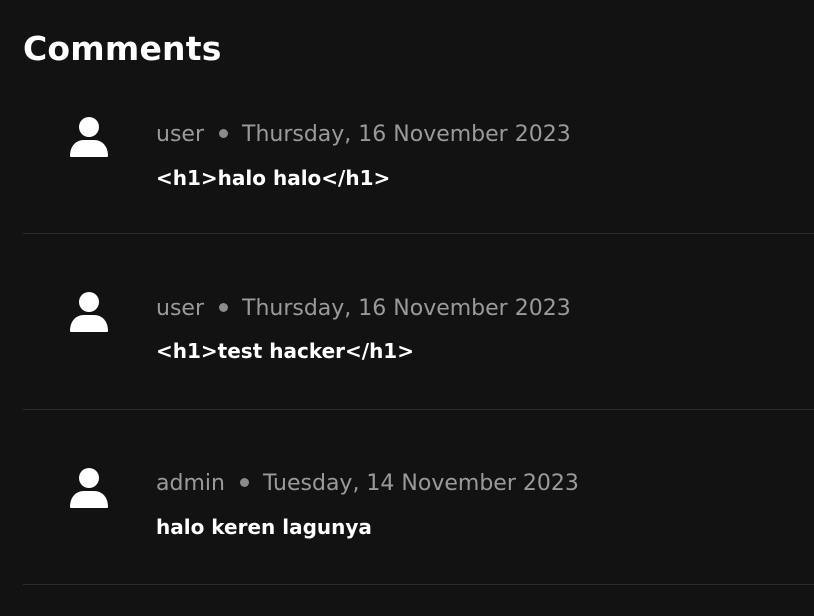 The image size is (814, 616). What do you see at coordinates (122, 48) in the screenshot?
I see `comments-title: Comments` at bounding box center [122, 48].